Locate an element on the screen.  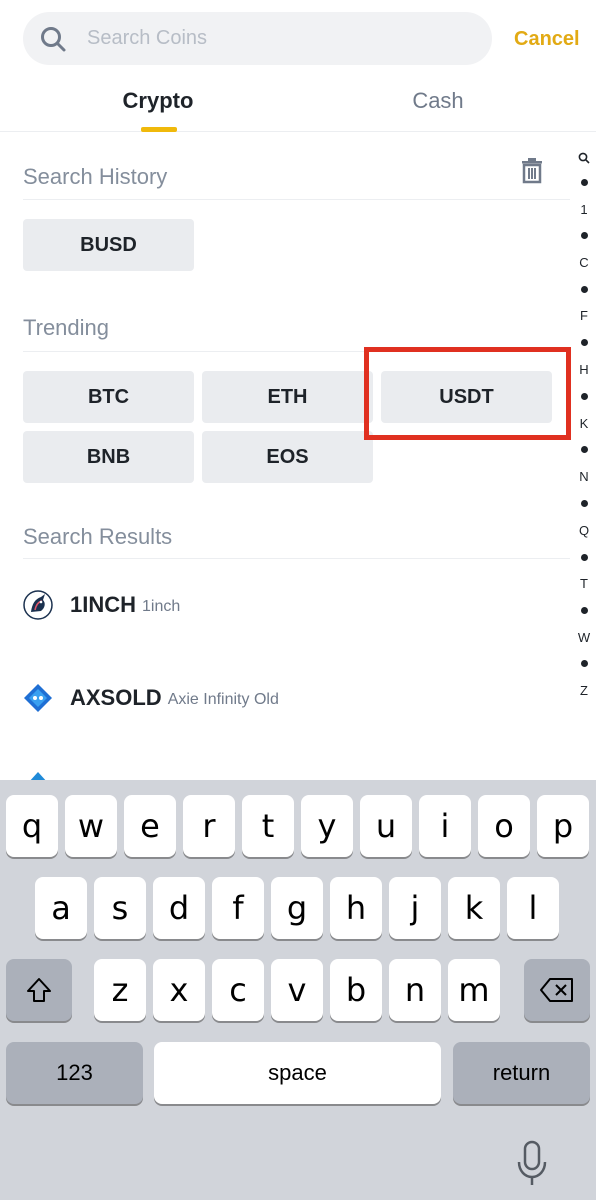
microphone-icon is located at coordinates (532, 1164).